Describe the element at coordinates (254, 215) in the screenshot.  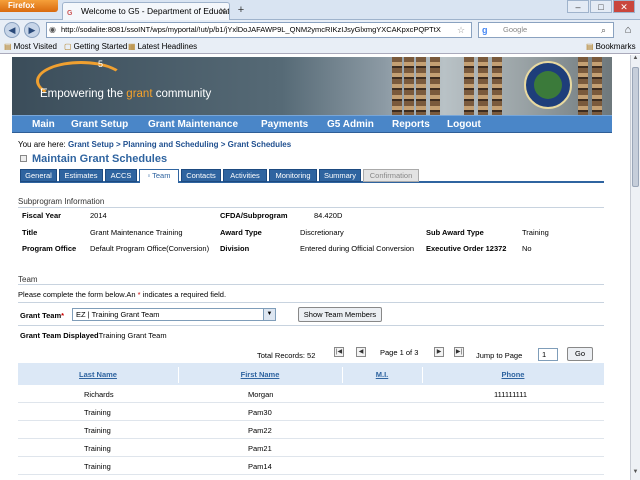
I see `cfda-label: CFDA/Subprogram` at that location.